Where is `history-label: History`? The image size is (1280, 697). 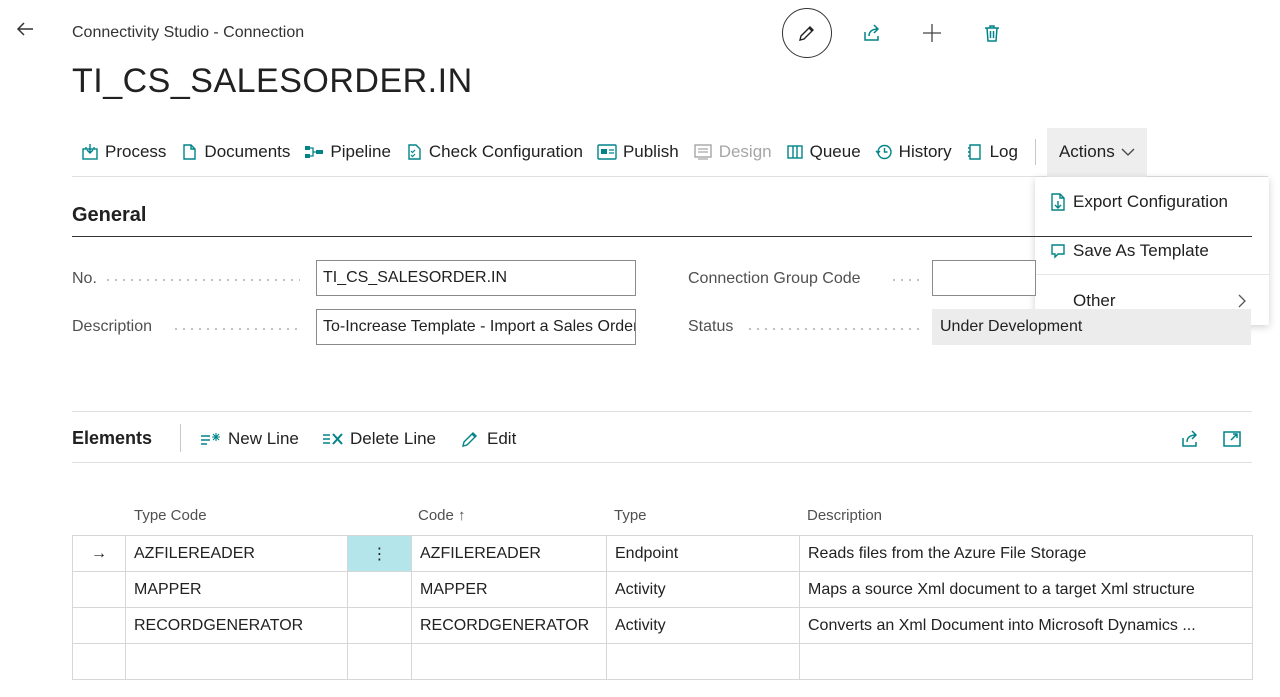
history-label: History is located at coordinates (925, 151).